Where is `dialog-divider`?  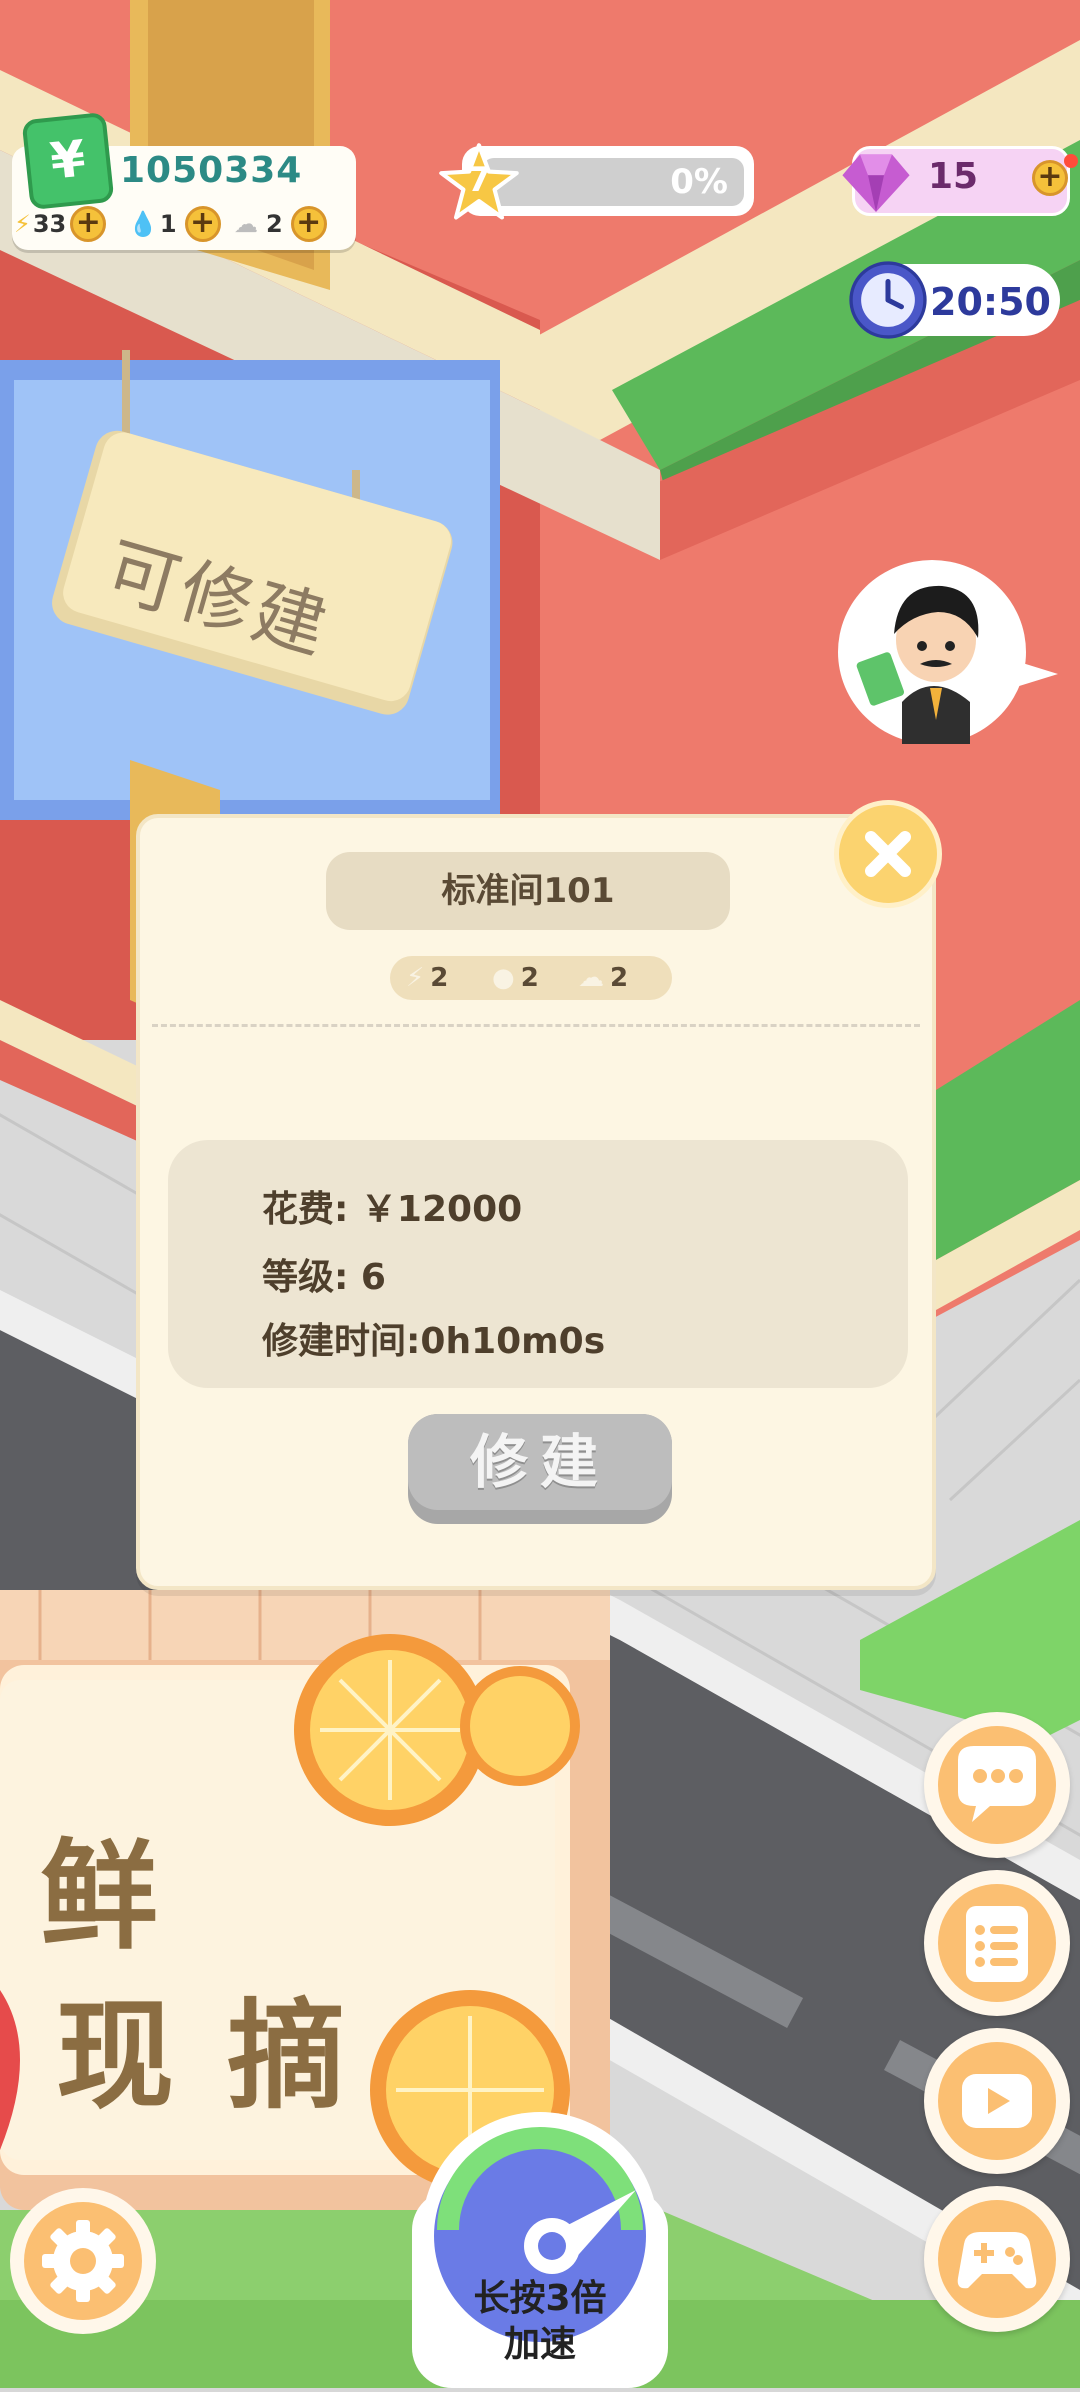 dialog-divider is located at coordinates (536, 1025).